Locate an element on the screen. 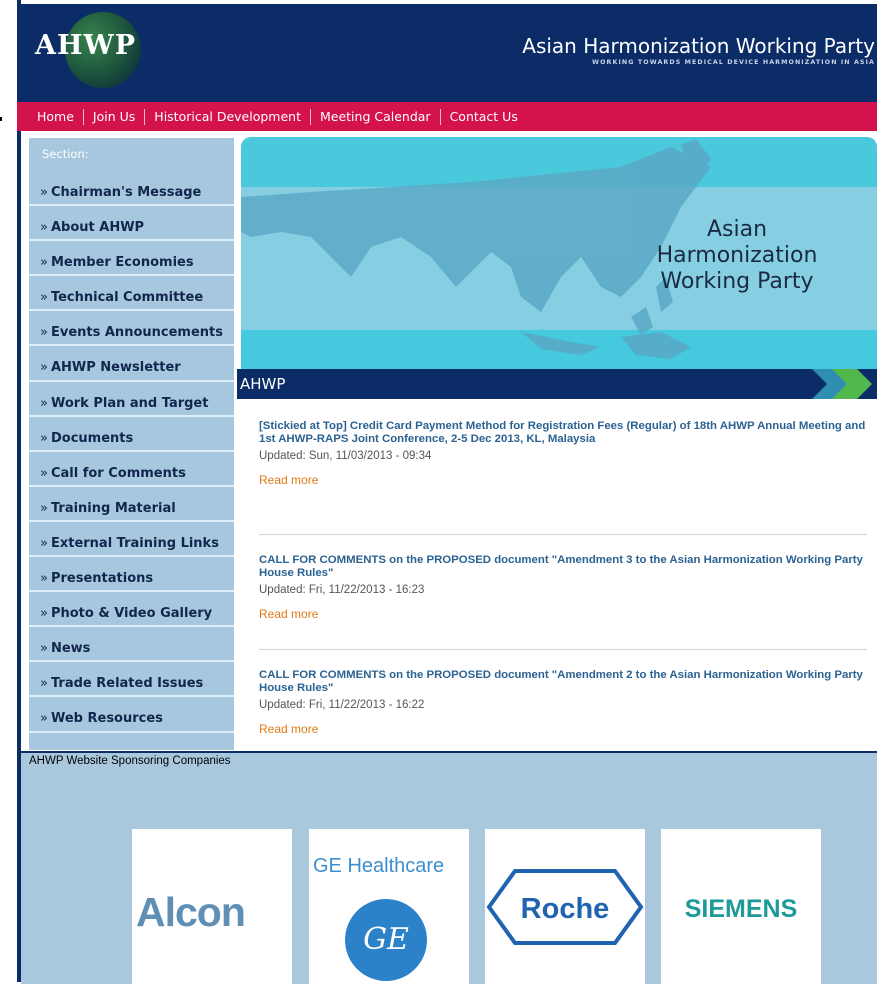 The image size is (877, 984). nav-join-us: Join Us is located at coordinates (115, 116).